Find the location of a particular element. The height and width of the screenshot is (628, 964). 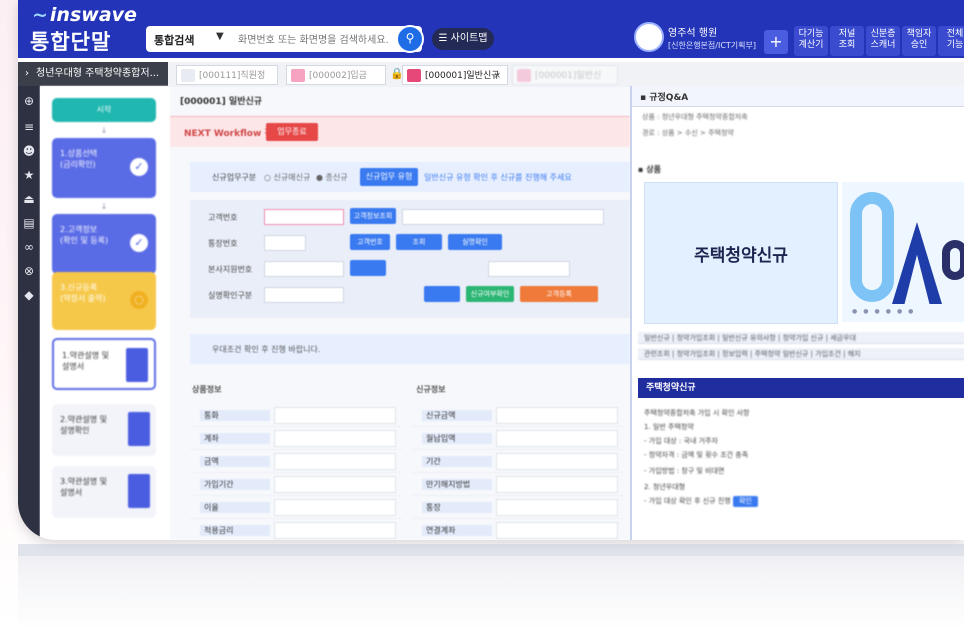

workflow-doc-2: 2.약관설명 및 설명확인 is located at coordinates (104, 430).